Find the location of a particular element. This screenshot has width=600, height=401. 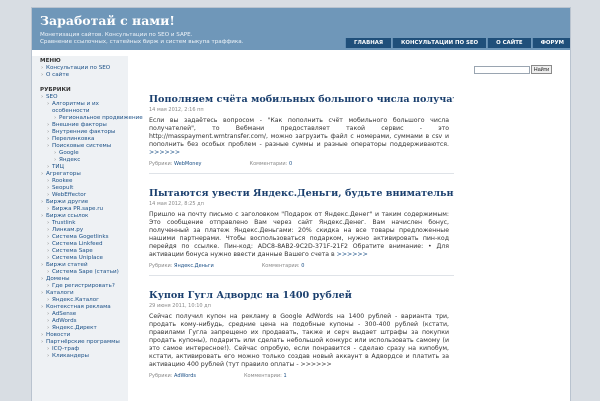

rubric-item: SEO is located at coordinates (80, 97).